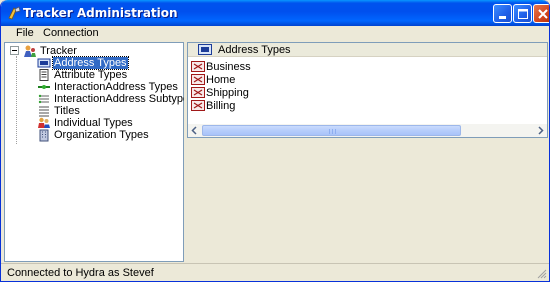  Describe the element at coordinates (221, 106) in the screenshot. I see `list-item-label: Billing` at that location.